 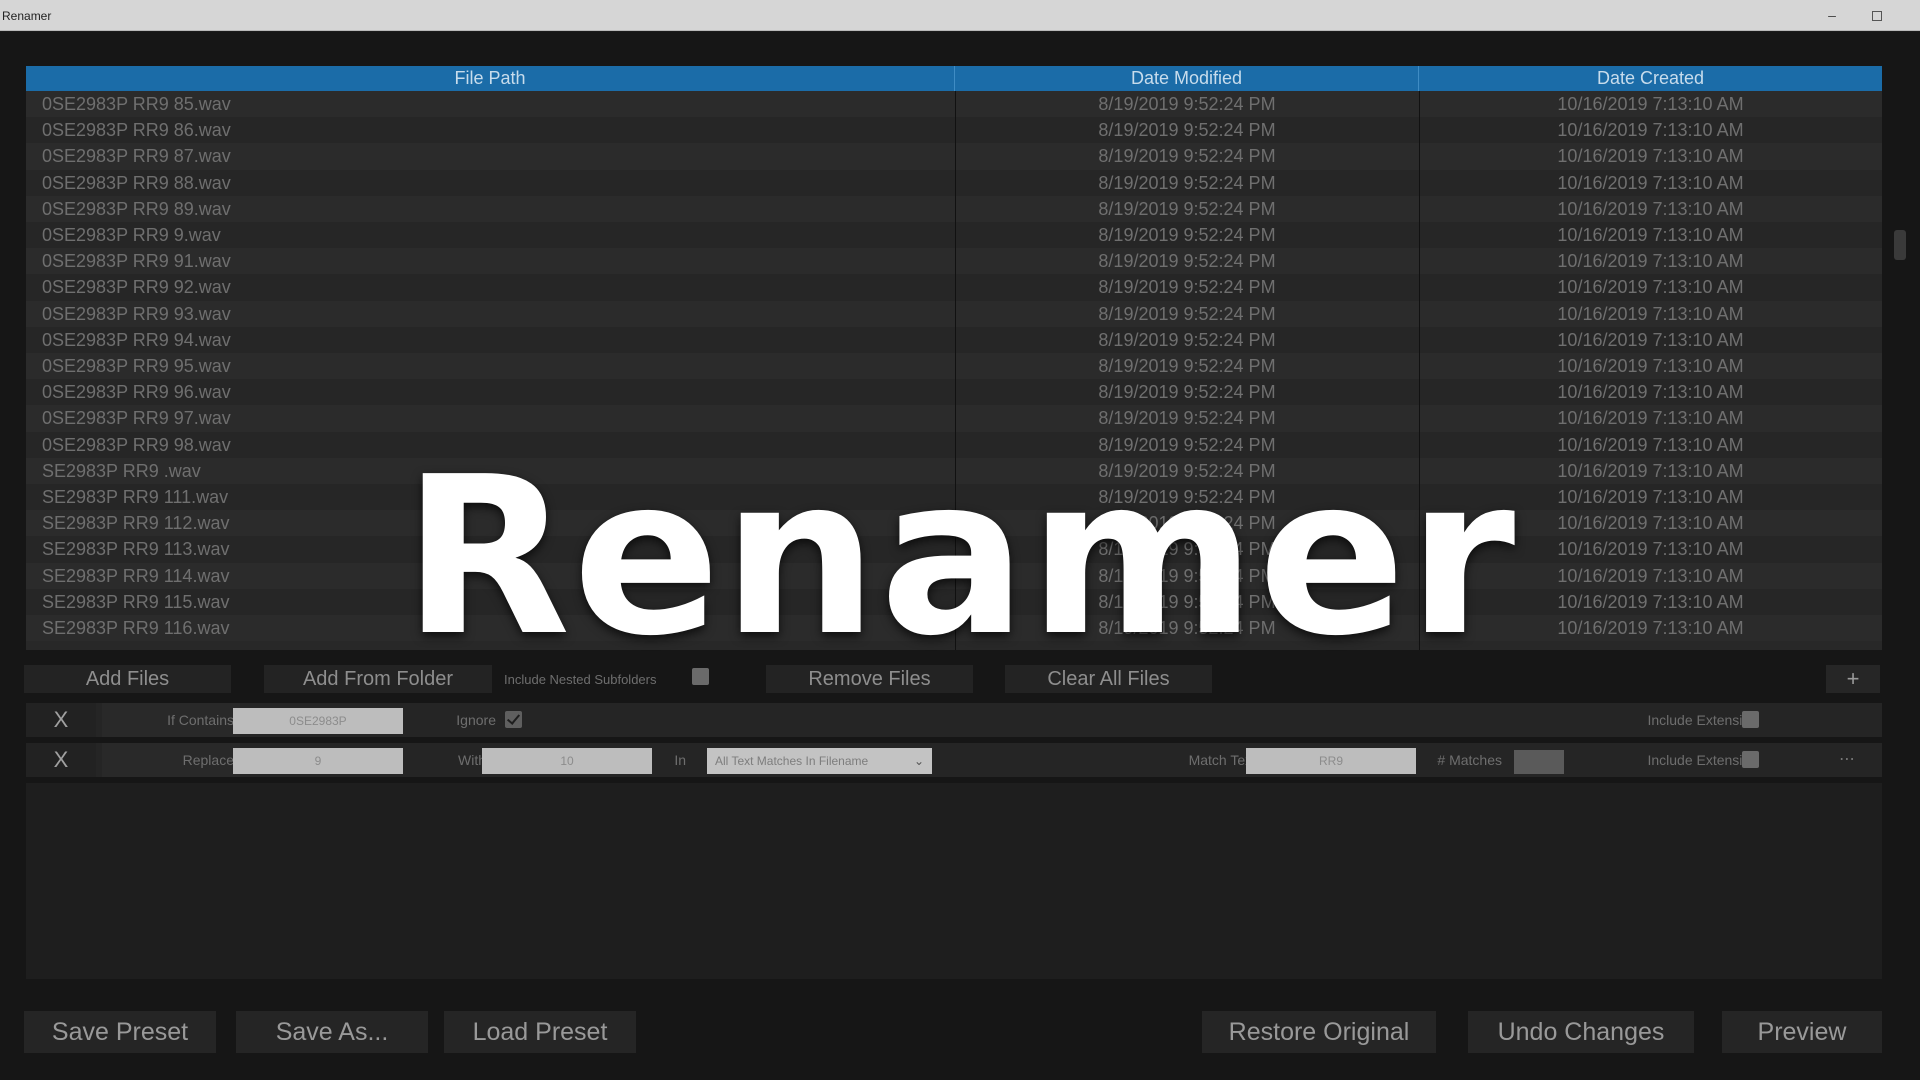 I want to click on contains-input: 0SE2983P, so click(x=318, y=721).